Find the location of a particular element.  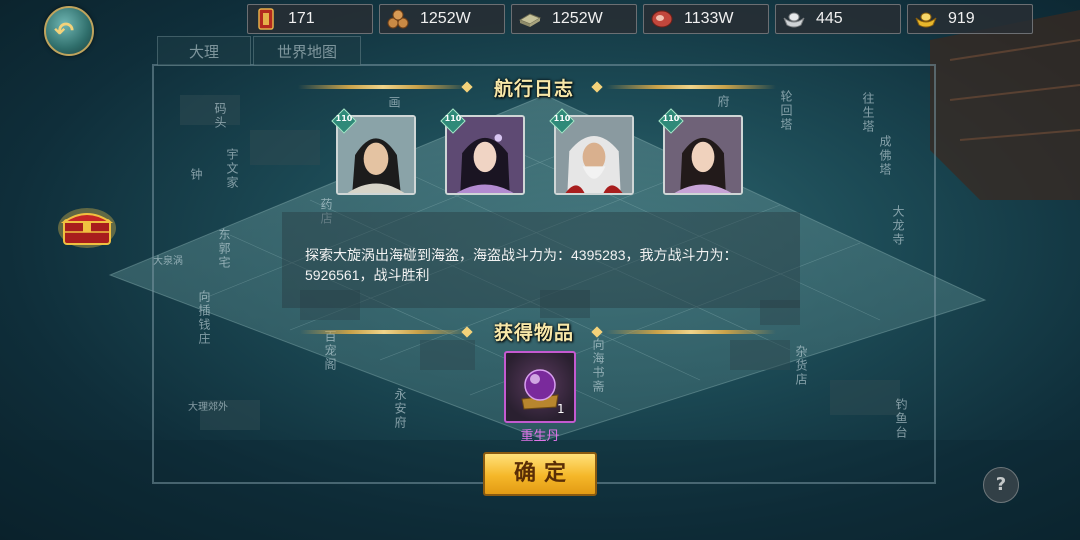

treasure-chest-icon is located at coordinates (87, 226).